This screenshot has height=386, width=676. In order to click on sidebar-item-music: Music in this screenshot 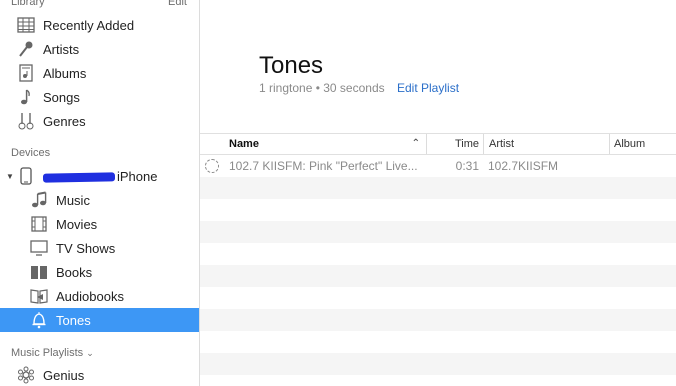, I will do `click(99, 200)`.